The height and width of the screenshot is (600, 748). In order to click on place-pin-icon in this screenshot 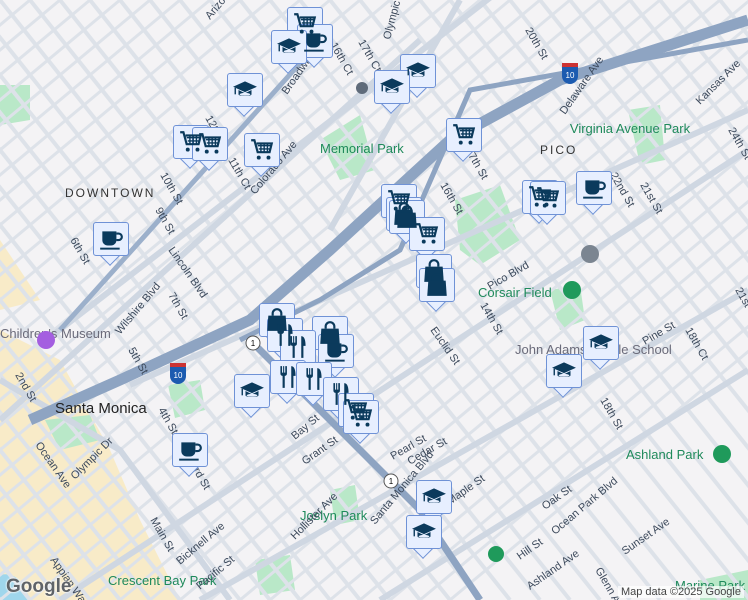, I will do `click(496, 554)`.